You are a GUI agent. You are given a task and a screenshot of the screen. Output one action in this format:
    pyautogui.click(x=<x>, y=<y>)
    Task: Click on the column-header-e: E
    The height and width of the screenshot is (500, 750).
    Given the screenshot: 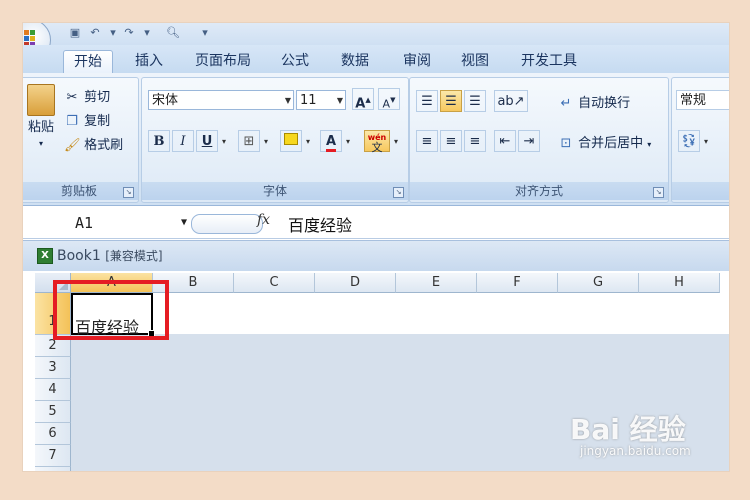 What is the action you would take?
    pyautogui.click(x=436, y=283)
    